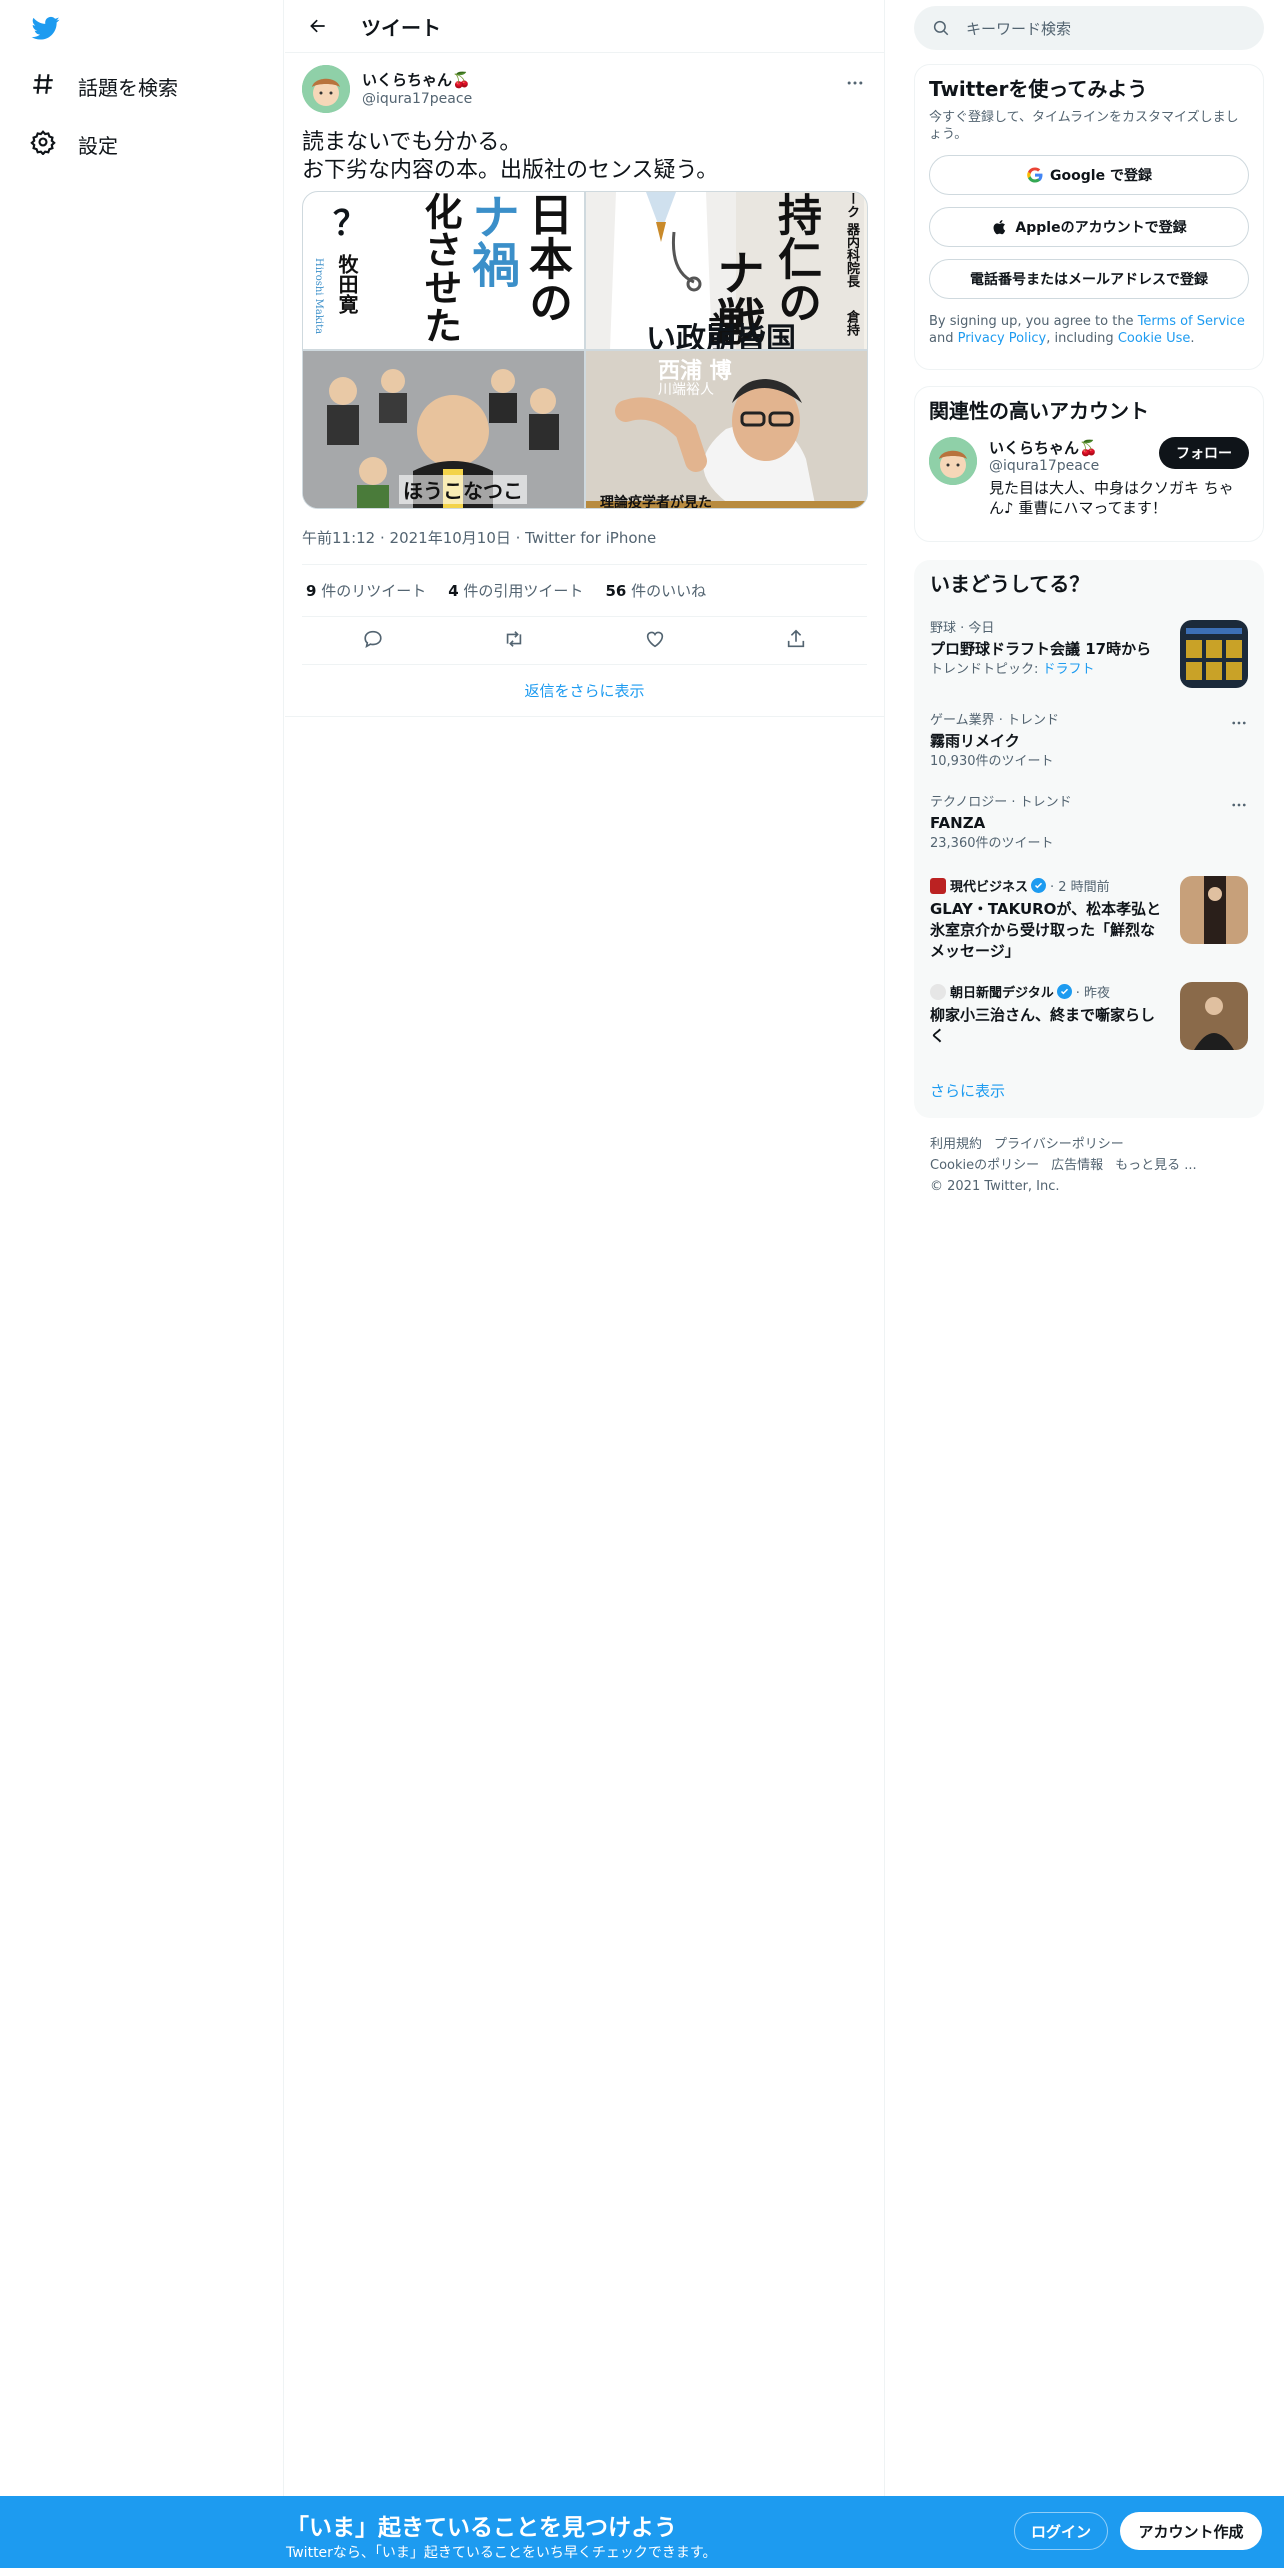  Describe the element at coordinates (967, 1090) in the screenshot. I see `show-more-link: さらに表示` at that location.